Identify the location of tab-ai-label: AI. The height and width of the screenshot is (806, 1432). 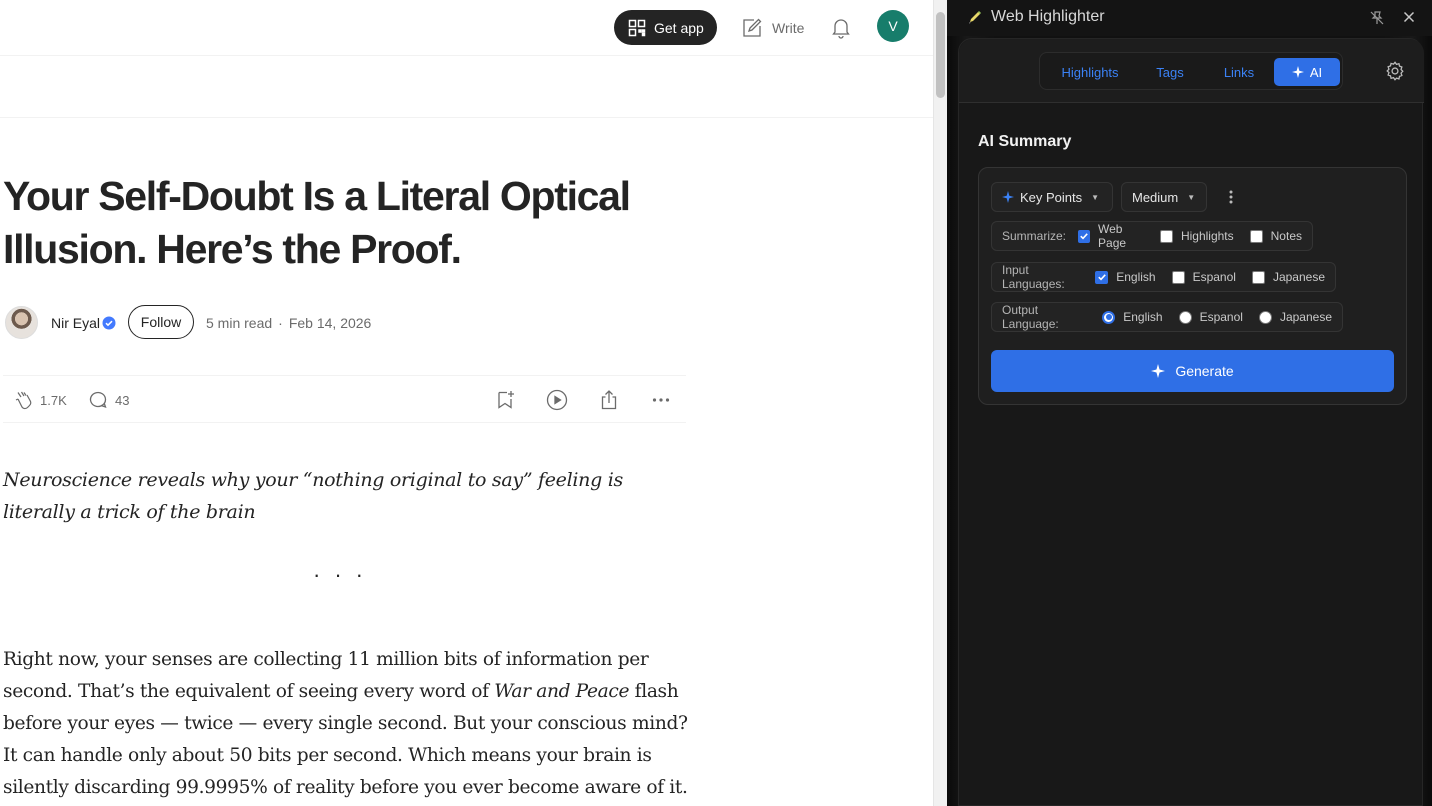
(1316, 72).